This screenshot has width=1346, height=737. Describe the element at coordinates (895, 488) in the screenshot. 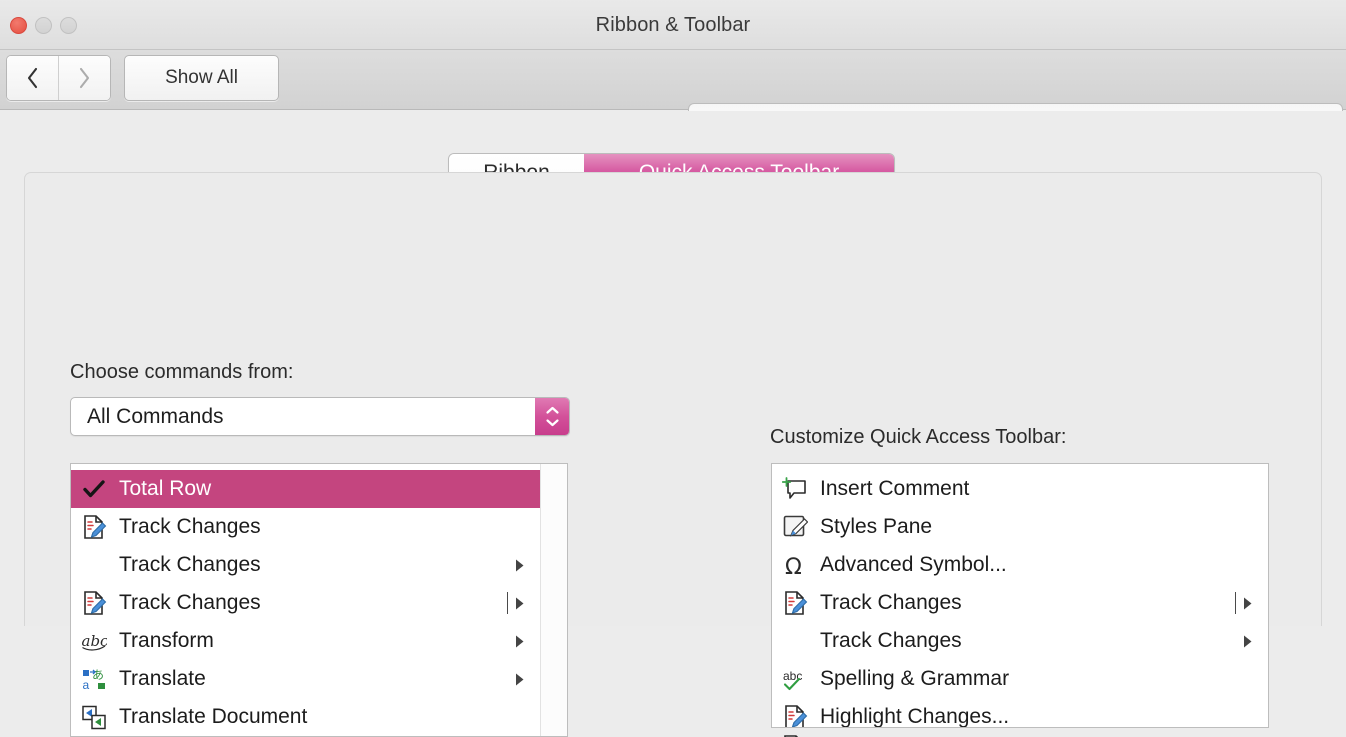

I see `list-item-label: Insert Comment` at that location.